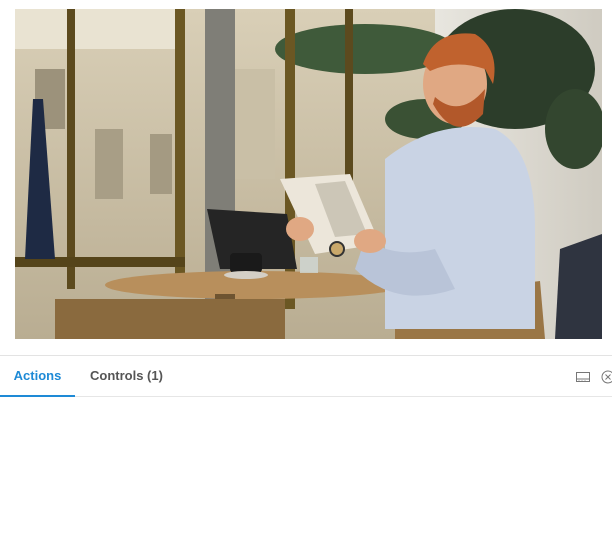 Image resolution: width=612 pixels, height=545 pixels. What do you see at coordinates (583, 377) in the screenshot?
I see `panel-dock-icon` at bounding box center [583, 377].